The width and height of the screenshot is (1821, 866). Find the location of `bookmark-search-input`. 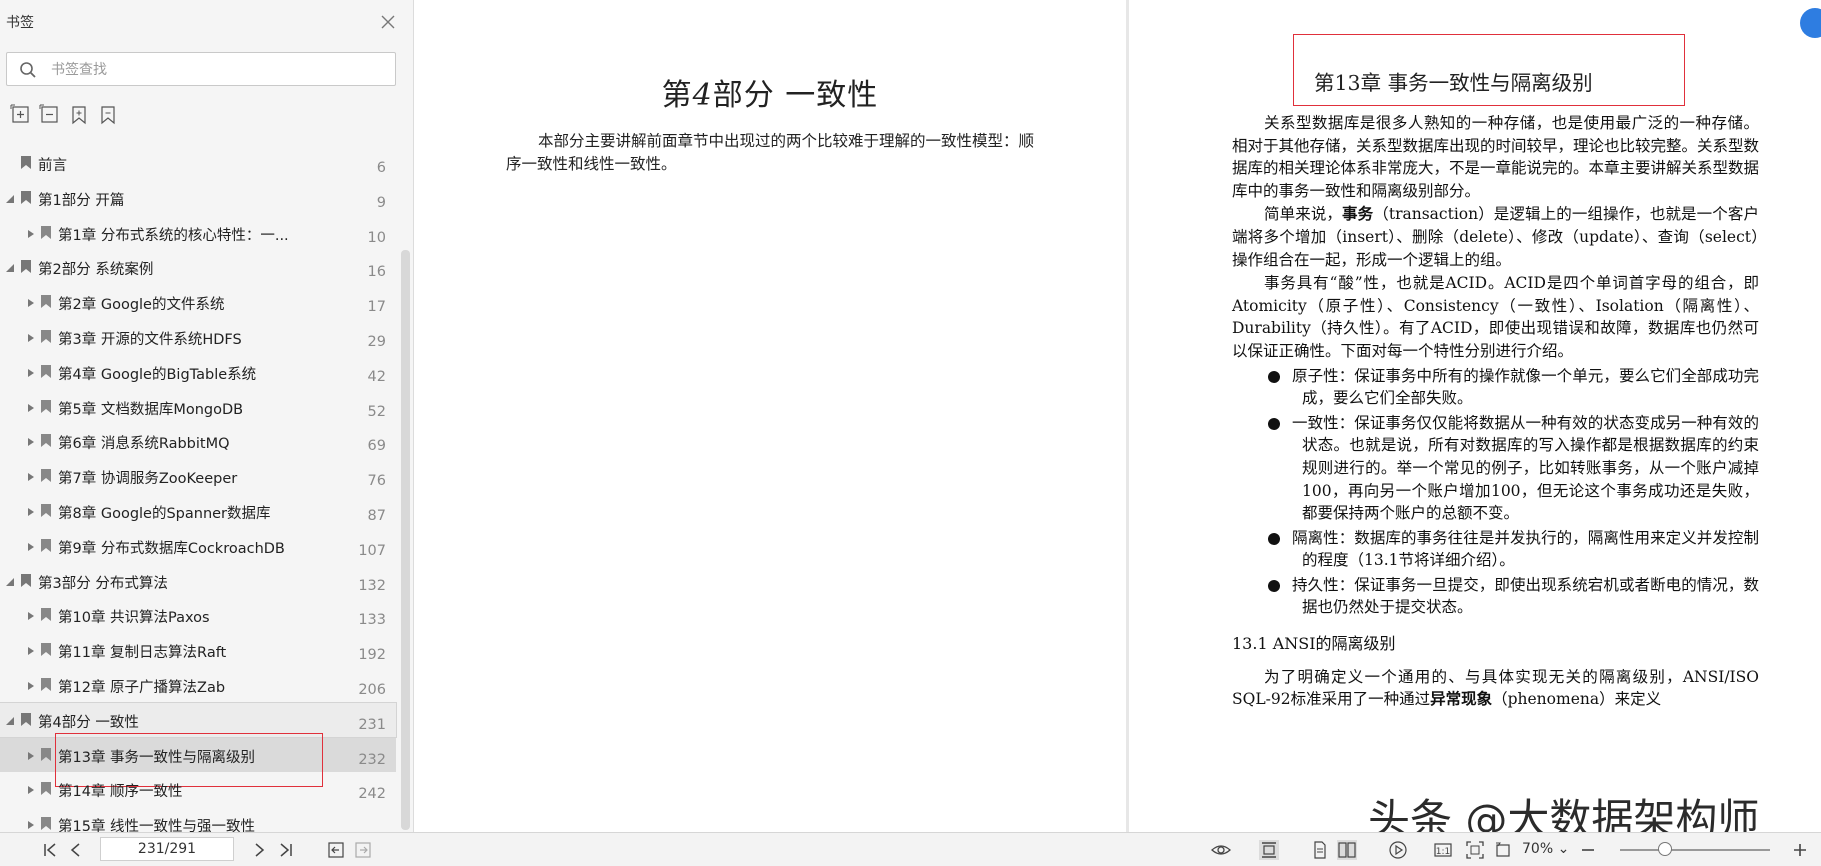

bookmark-search-input is located at coordinates (216, 70).